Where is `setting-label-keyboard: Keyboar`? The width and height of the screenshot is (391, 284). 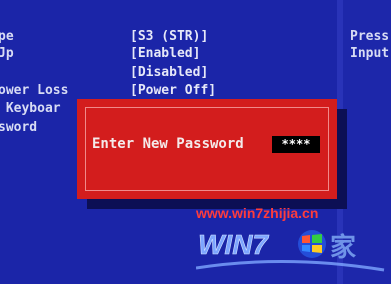
setting-label-keyboard: Keyboar is located at coordinates (30, 108).